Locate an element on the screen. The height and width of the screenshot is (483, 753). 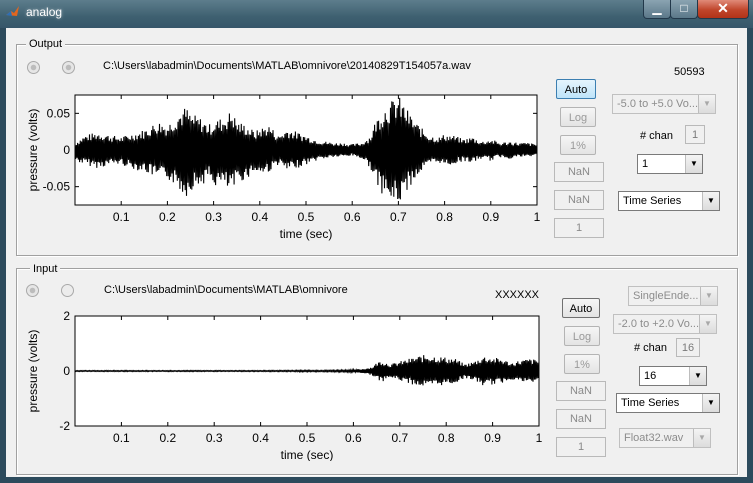
output-view-select: Time Series ▼ is located at coordinates (669, 201).